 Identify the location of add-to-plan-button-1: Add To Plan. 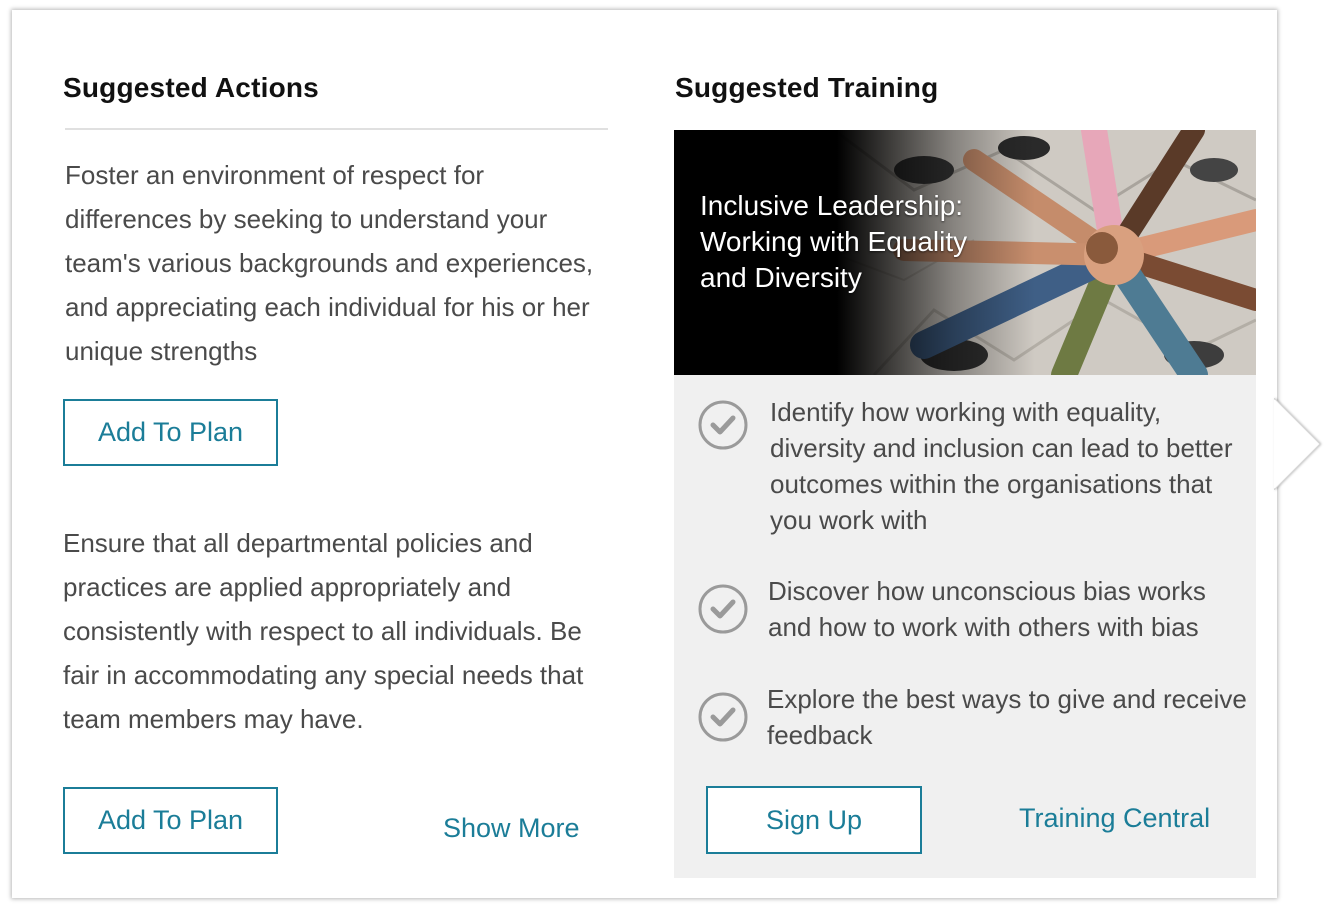
(170, 432).